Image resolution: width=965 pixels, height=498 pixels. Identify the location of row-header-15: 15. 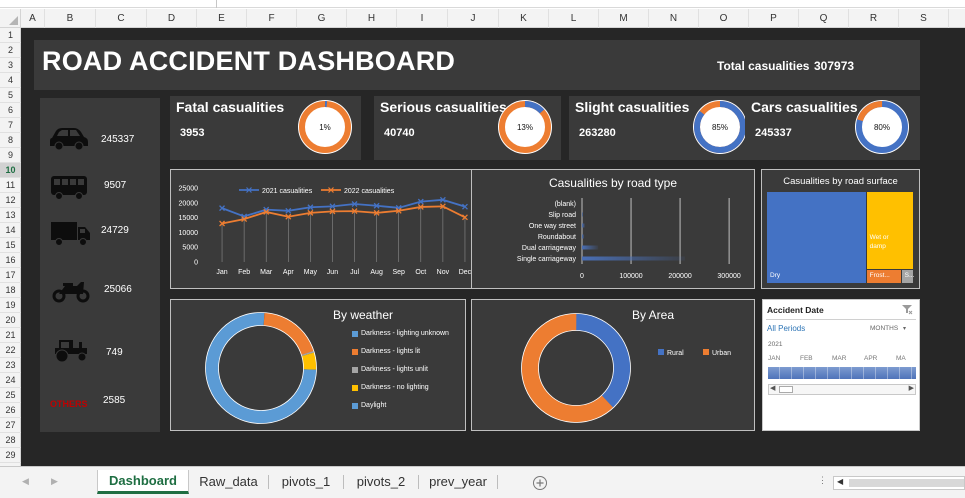
(10, 245).